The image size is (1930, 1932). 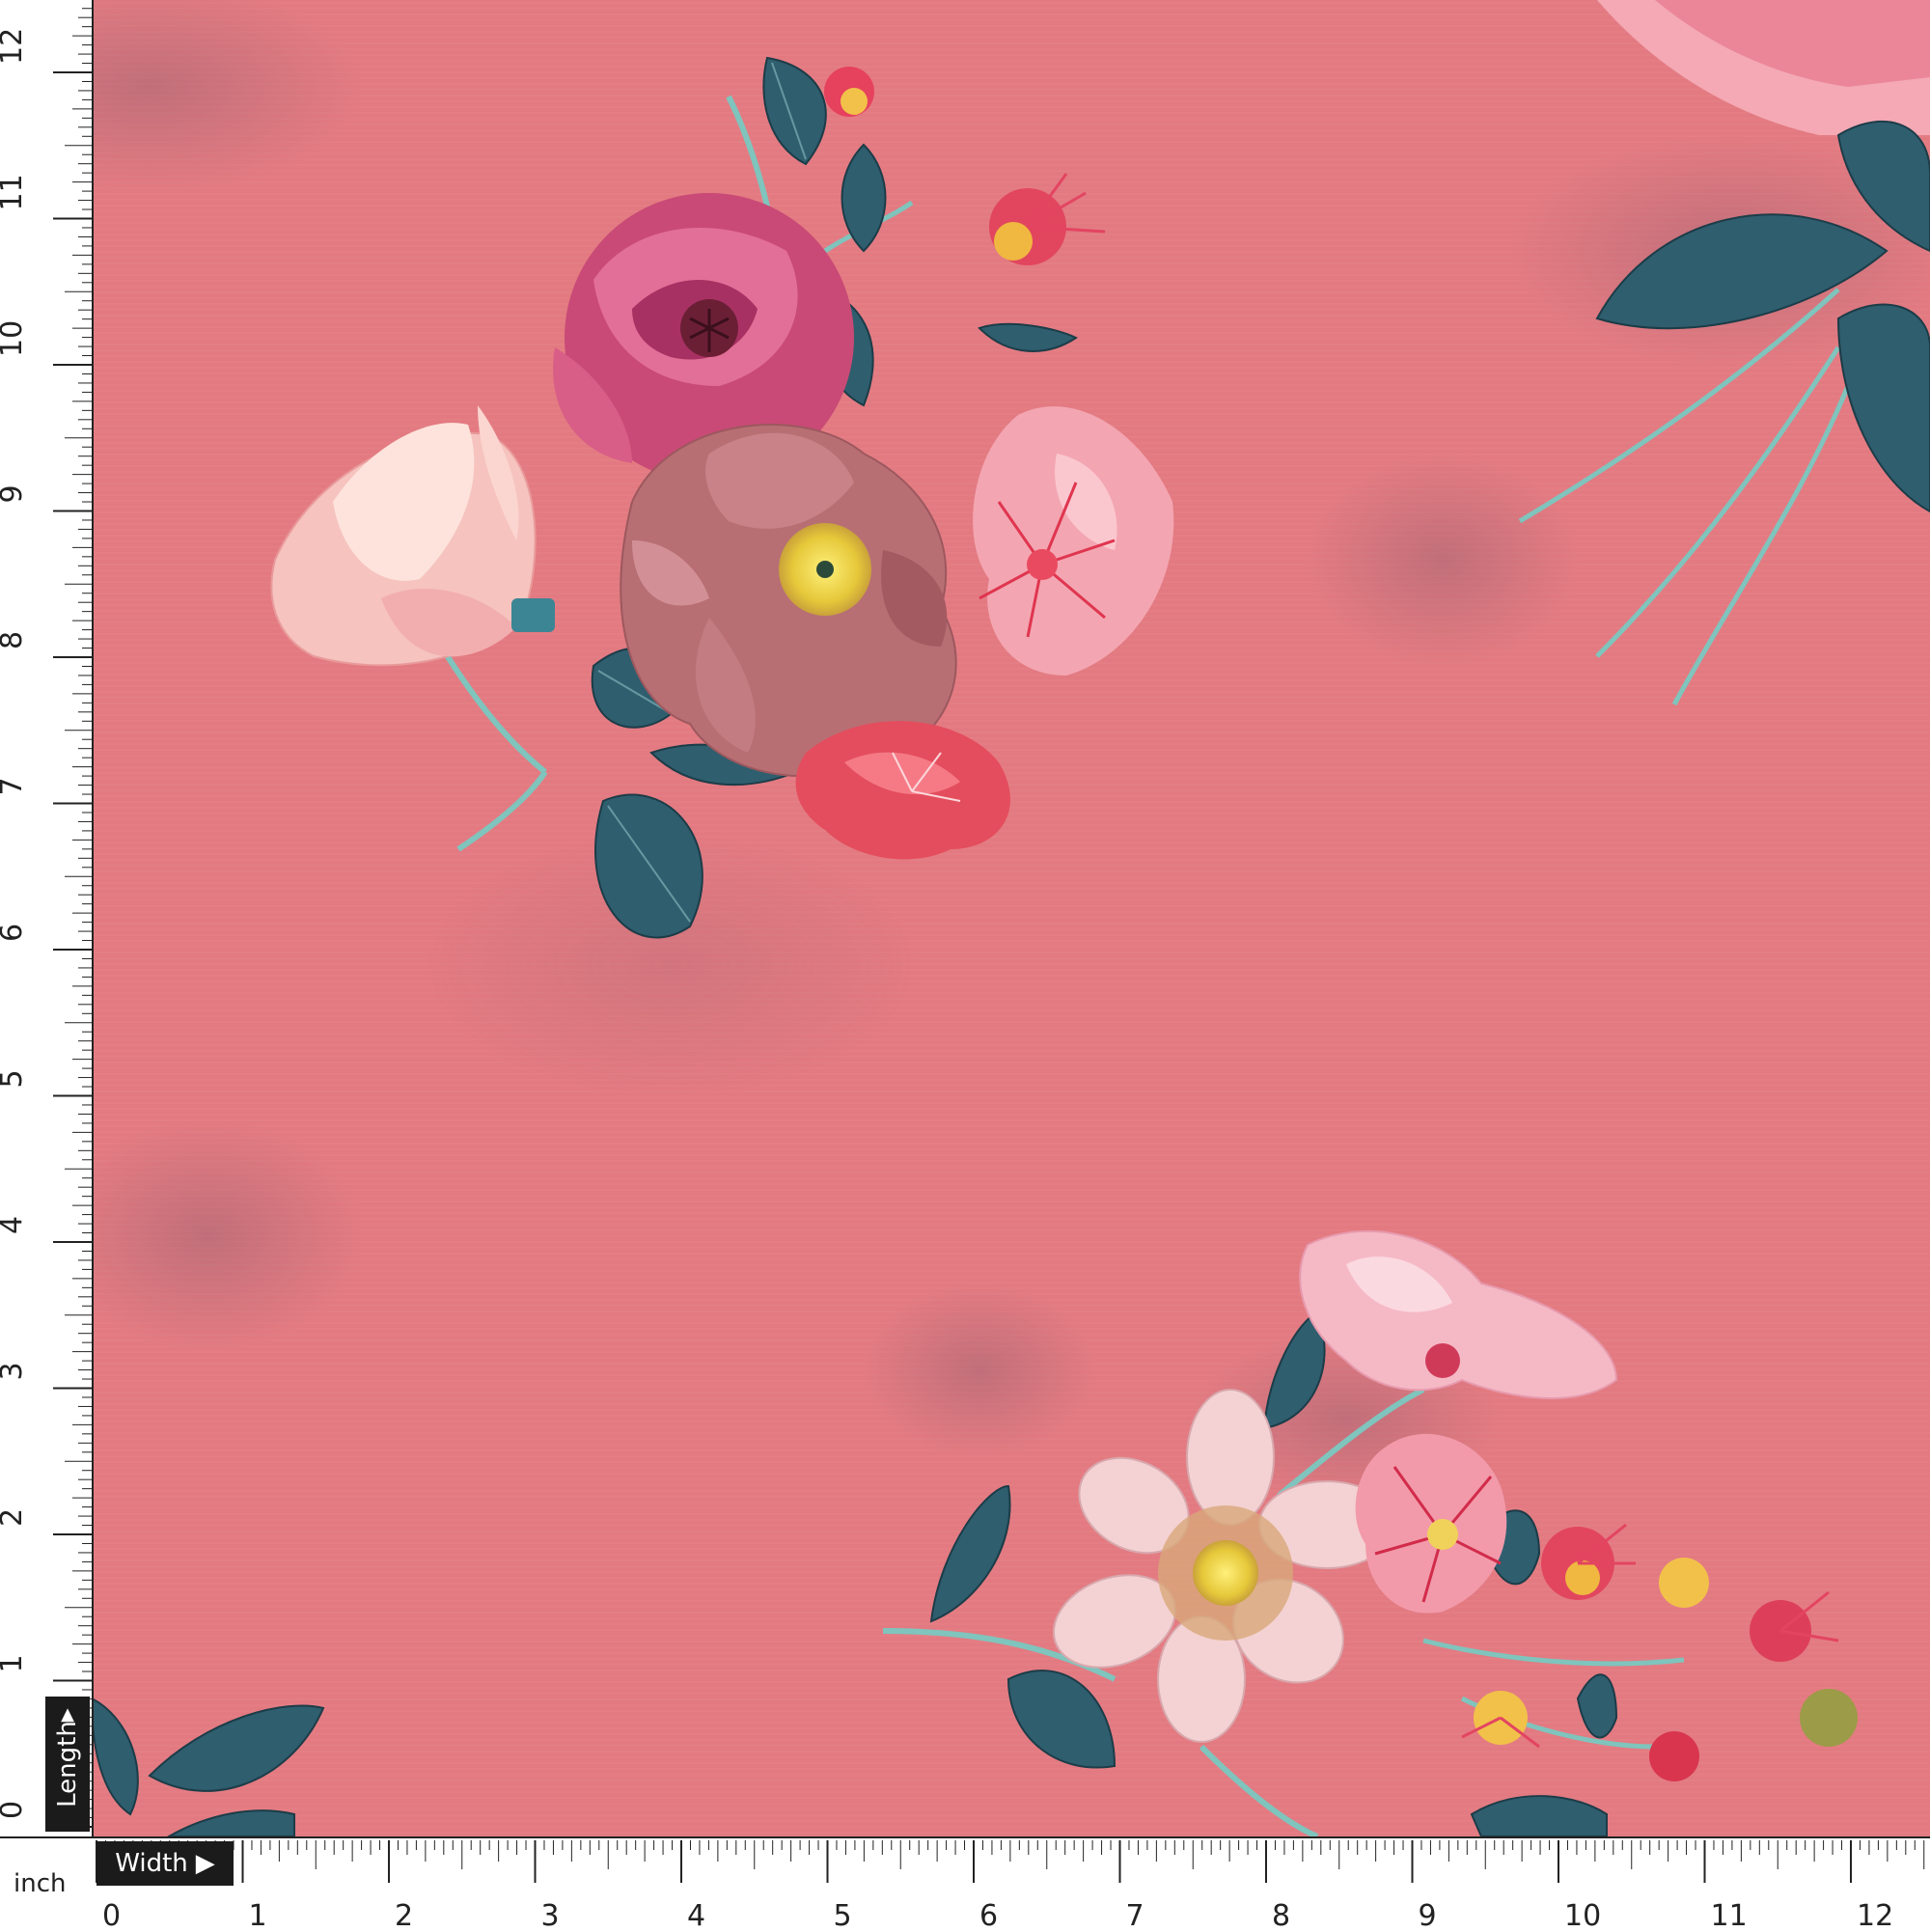 I want to click on length-tick-label: 10, so click(x=14, y=338).